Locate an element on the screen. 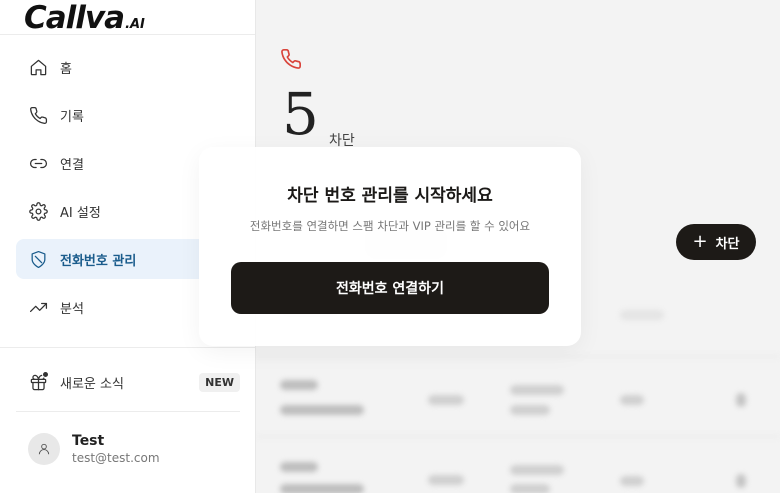 This screenshot has height=493, width=780. user-icon is located at coordinates (44, 449).